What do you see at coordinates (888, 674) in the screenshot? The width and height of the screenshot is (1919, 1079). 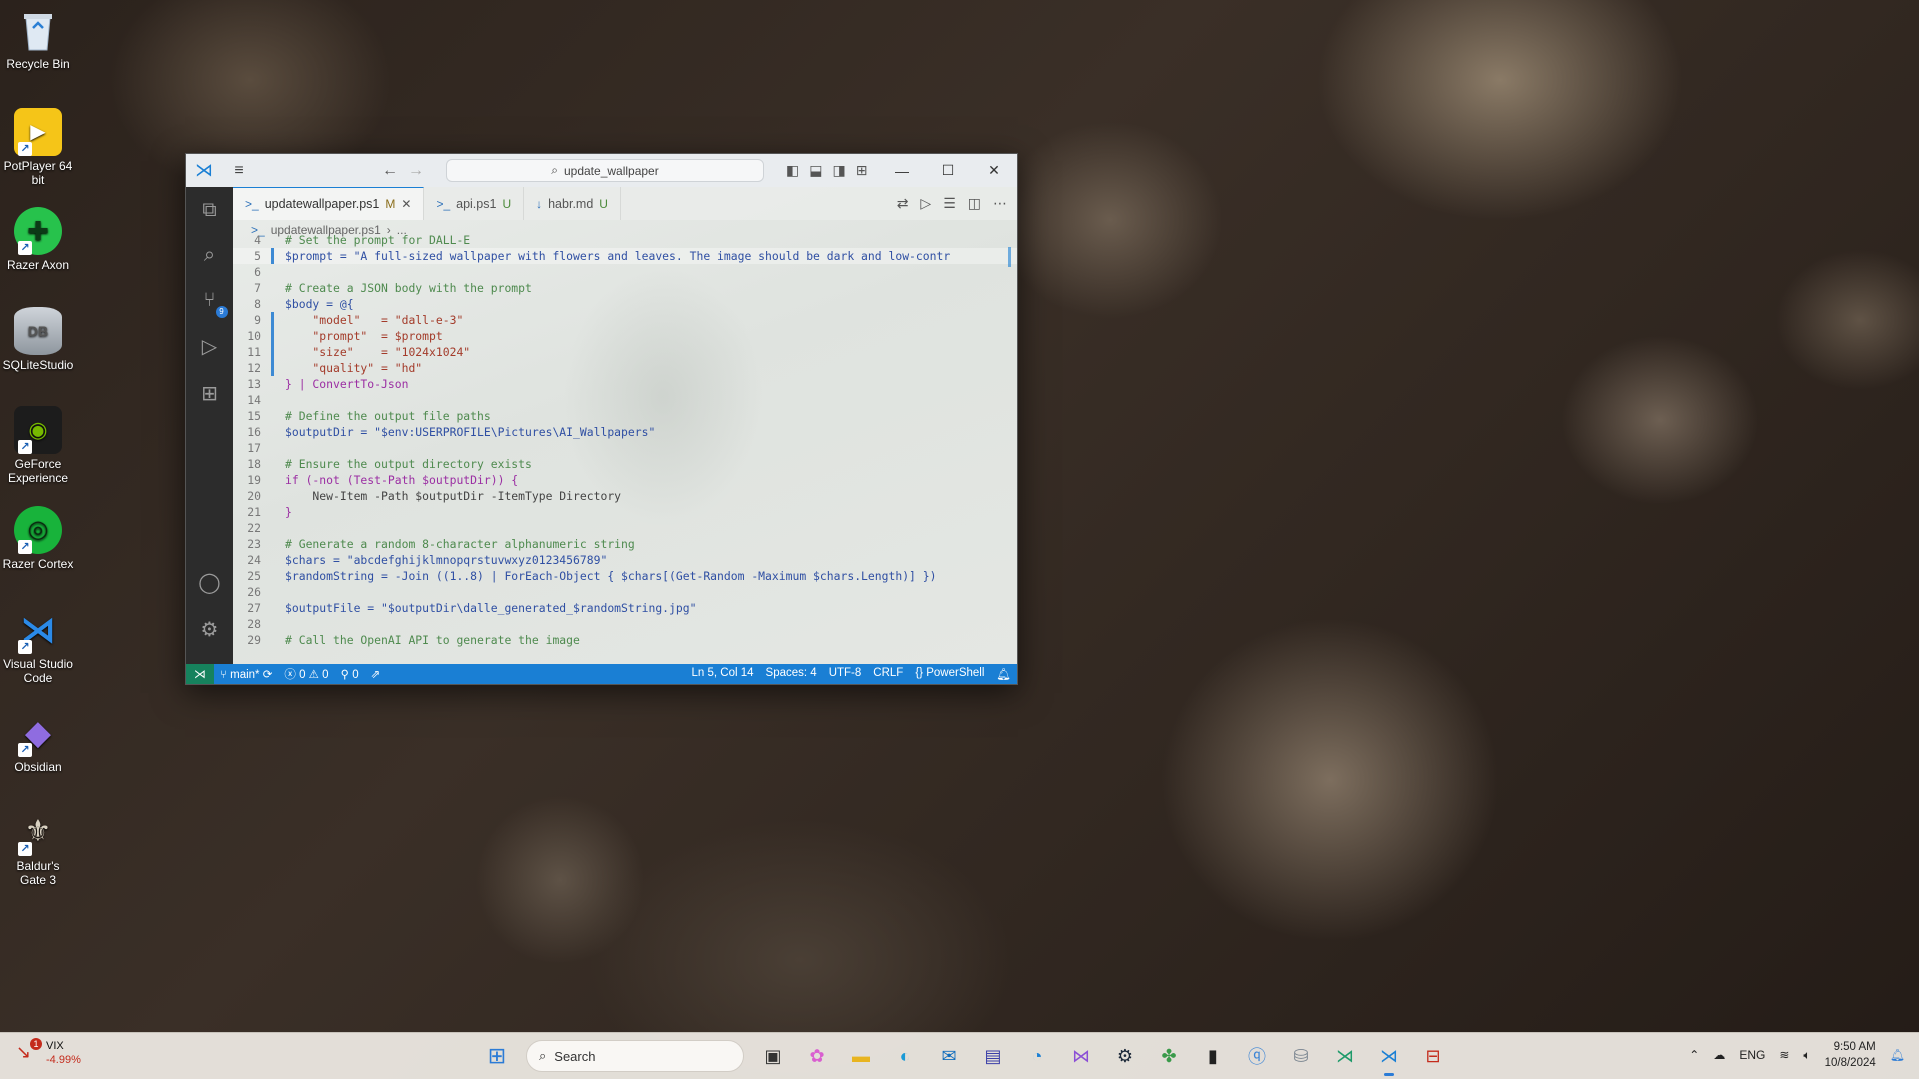 I see `eol-status: CRLF` at bounding box center [888, 674].